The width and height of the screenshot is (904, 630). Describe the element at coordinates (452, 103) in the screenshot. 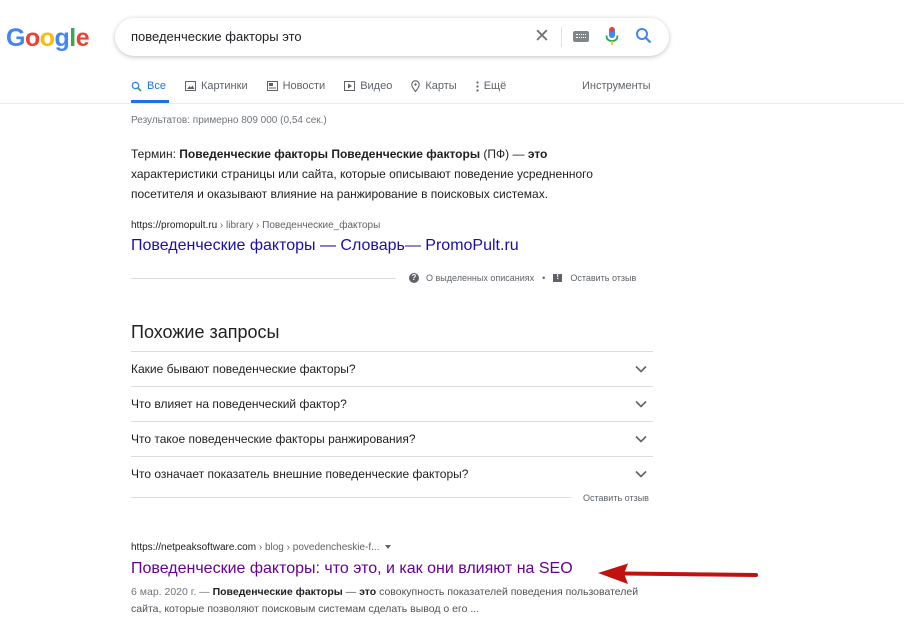

I see `header-divider` at that location.